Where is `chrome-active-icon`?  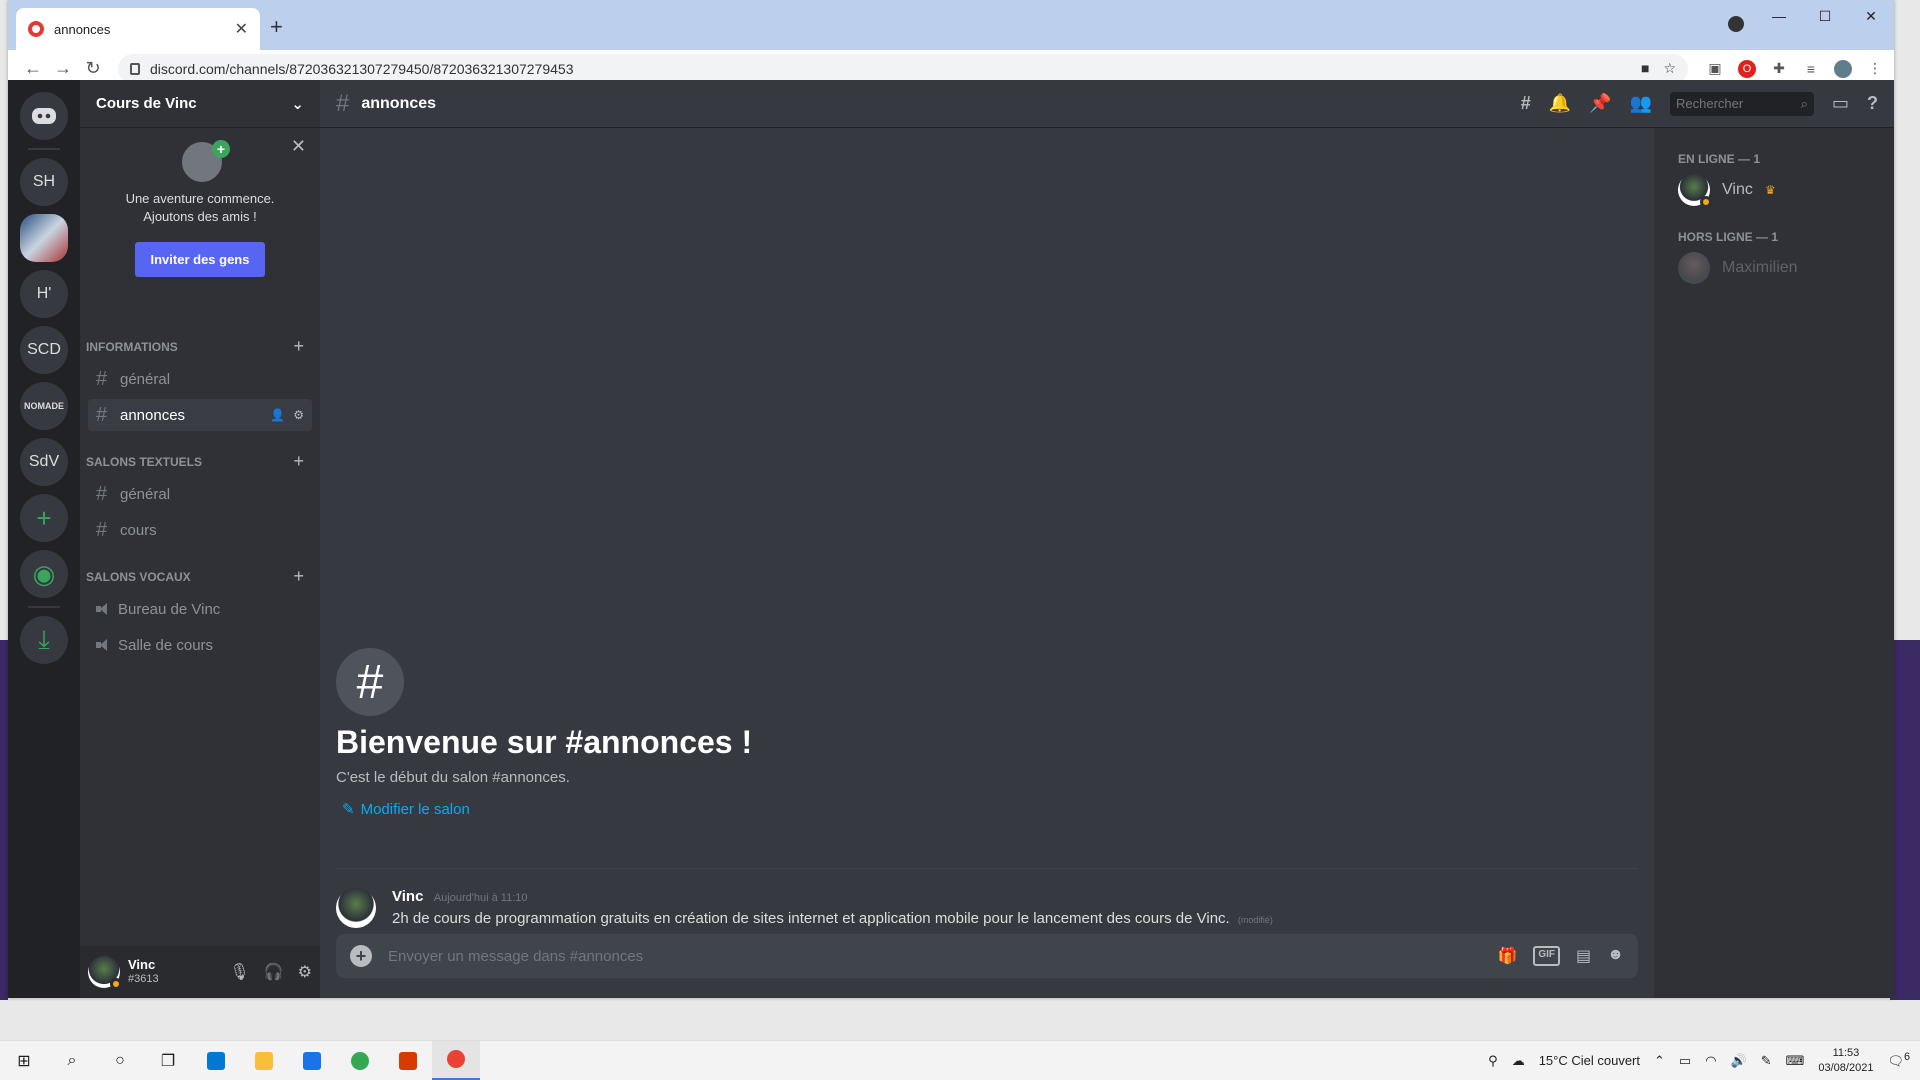
chrome-active-icon is located at coordinates (456, 1060).